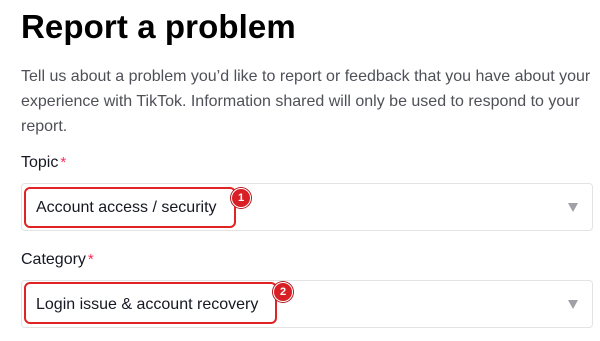 The width and height of the screenshot is (600, 341). What do you see at coordinates (158, 26) in the screenshot?
I see `page-title: Report a problem` at bounding box center [158, 26].